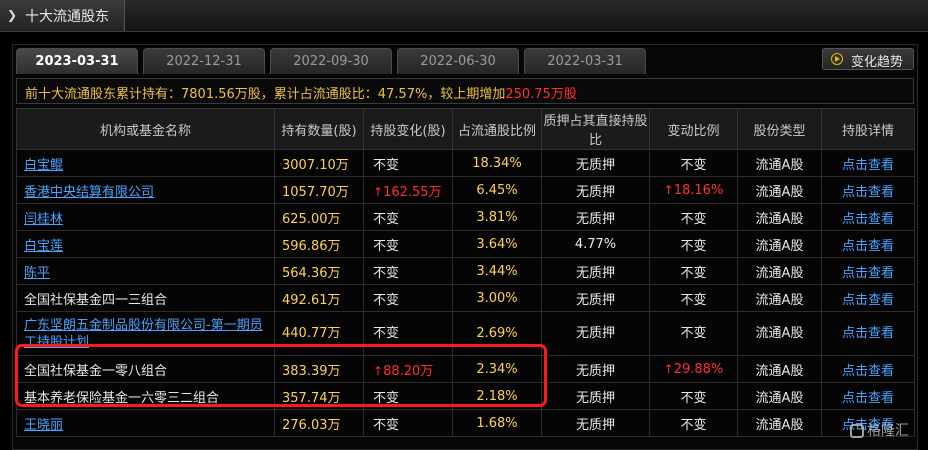 Image resolution: width=928 pixels, height=450 pixels. What do you see at coordinates (779, 129) in the screenshot?
I see `col-header-type: 股份类型` at bounding box center [779, 129].